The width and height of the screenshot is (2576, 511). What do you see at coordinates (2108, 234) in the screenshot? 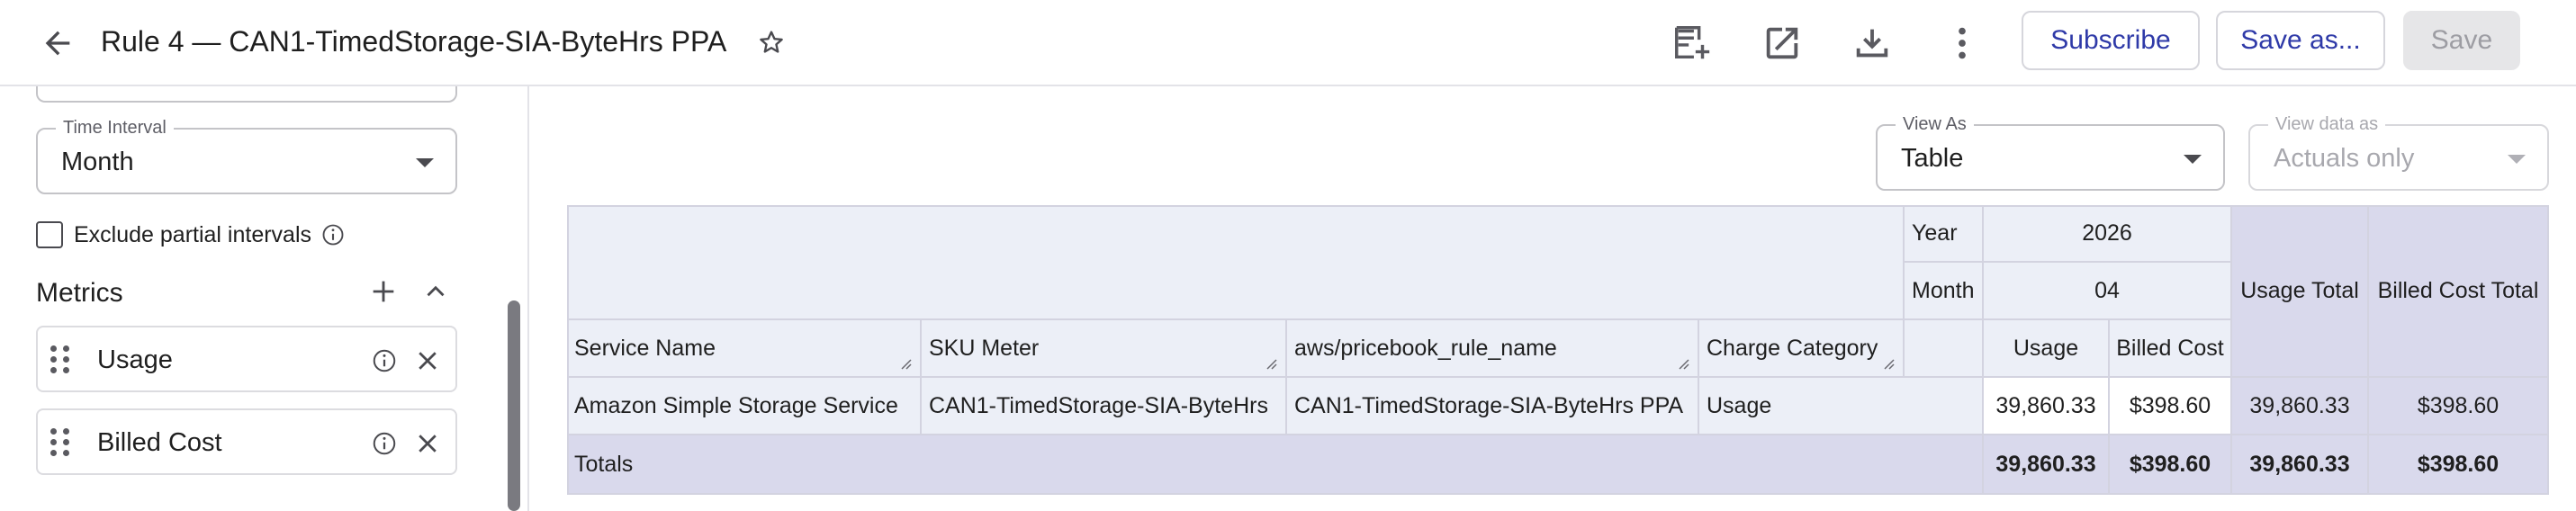
I see `year-header-value: 2026` at bounding box center [2108, 234].